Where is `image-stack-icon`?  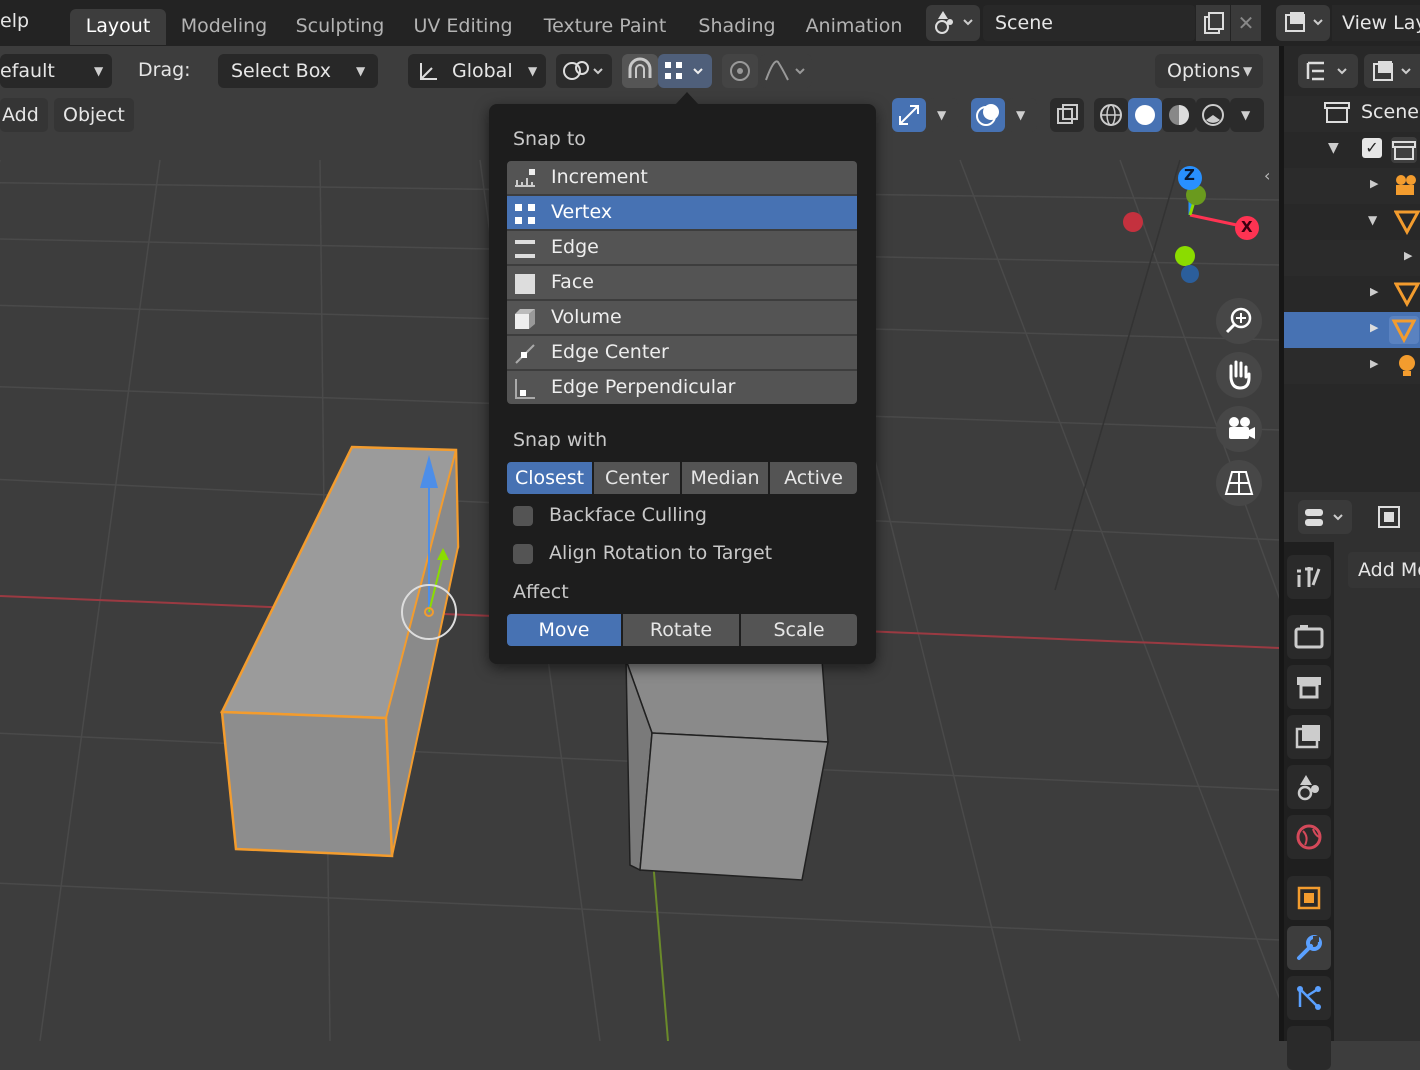
image-stack-icon is located at coordinates (1307, 737).